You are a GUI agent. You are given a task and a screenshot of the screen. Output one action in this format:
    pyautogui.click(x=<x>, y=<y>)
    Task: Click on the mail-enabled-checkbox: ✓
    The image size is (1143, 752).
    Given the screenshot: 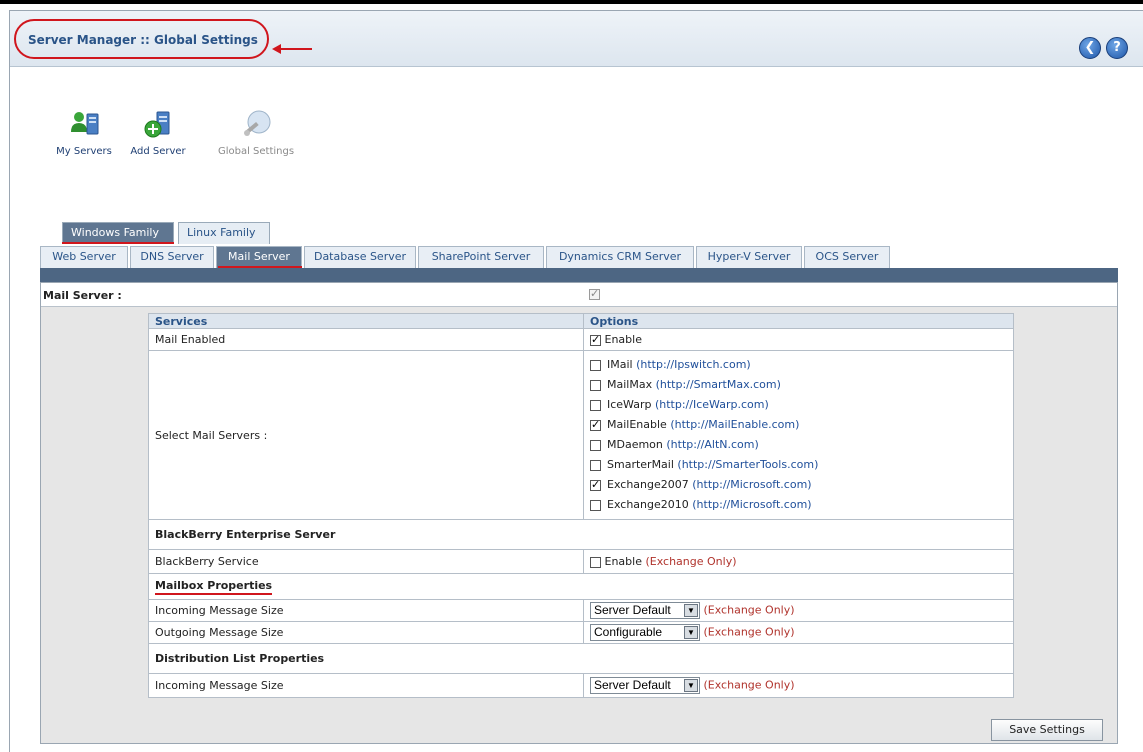 What is the action you would take?
    pyautogui.click(x=595, y=339)
    